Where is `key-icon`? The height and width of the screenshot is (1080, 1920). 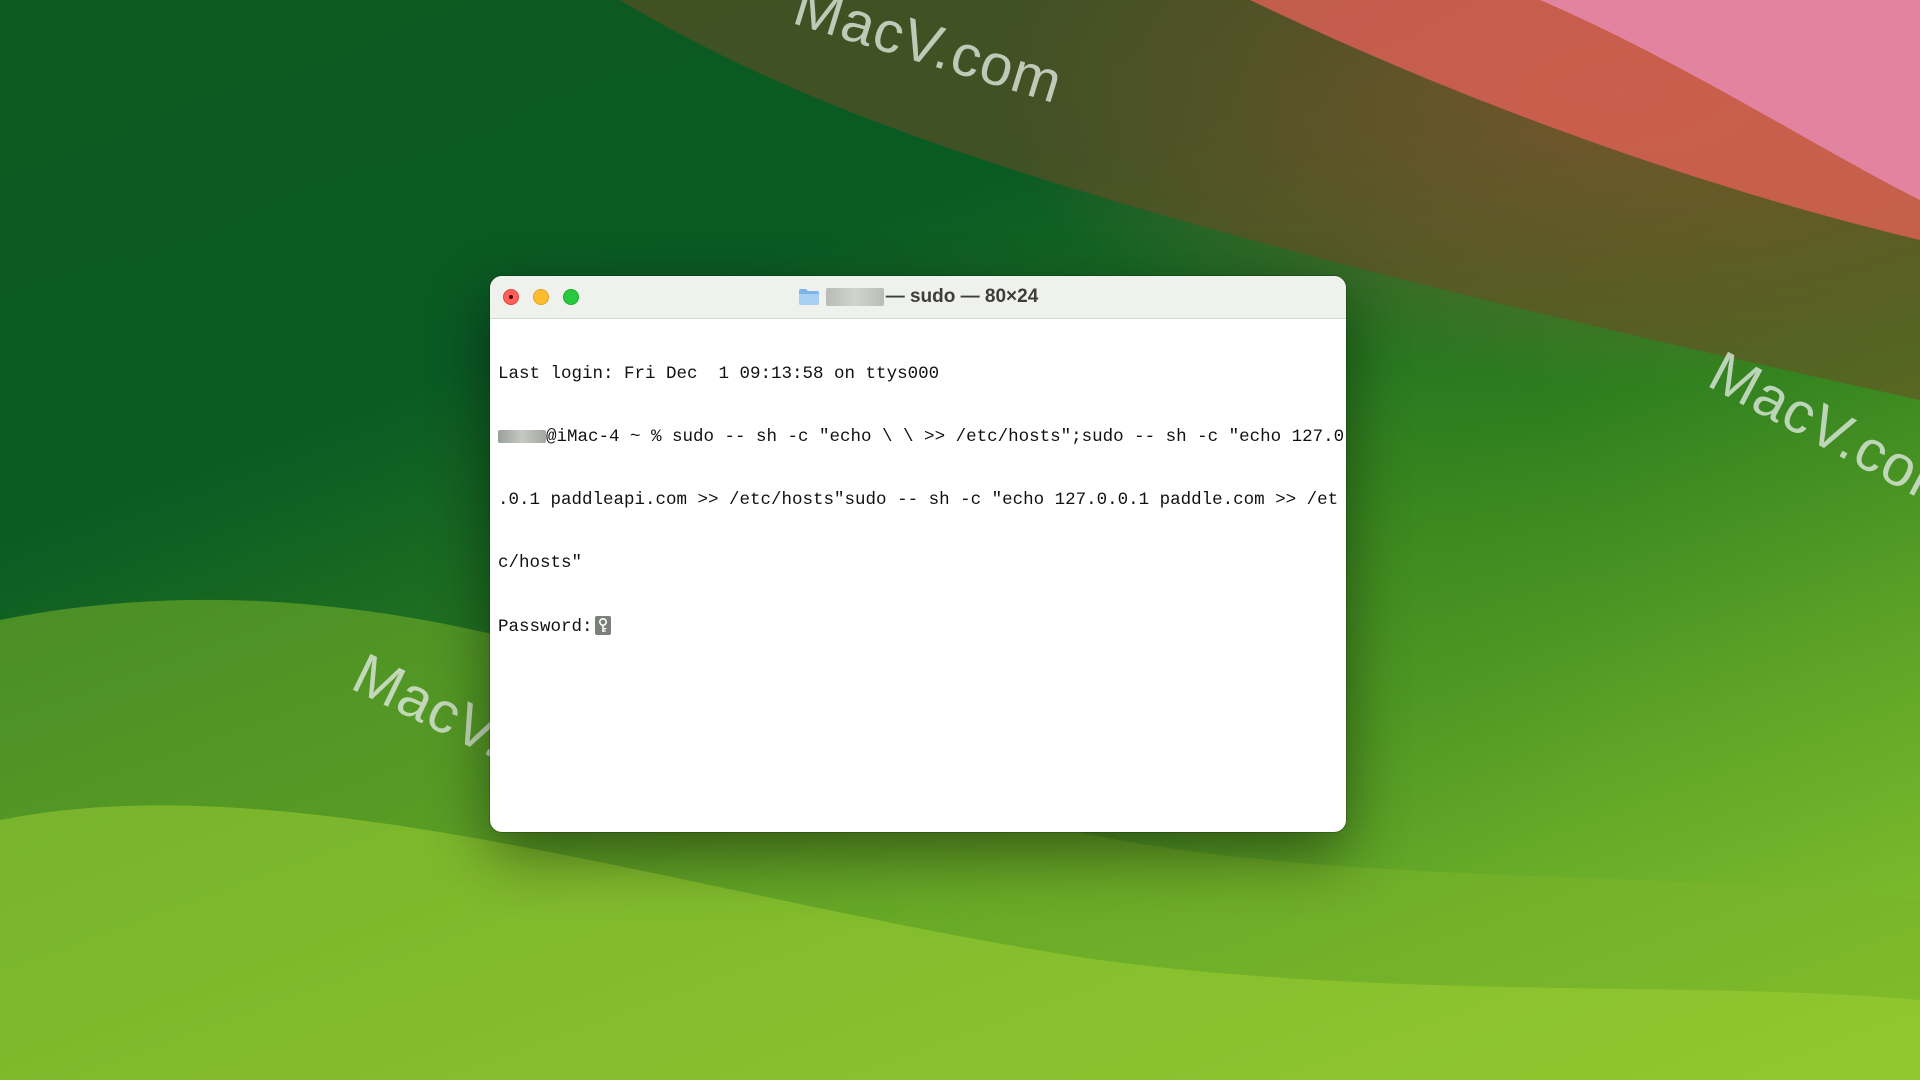
key-icon is located at coordinates (602, 625).